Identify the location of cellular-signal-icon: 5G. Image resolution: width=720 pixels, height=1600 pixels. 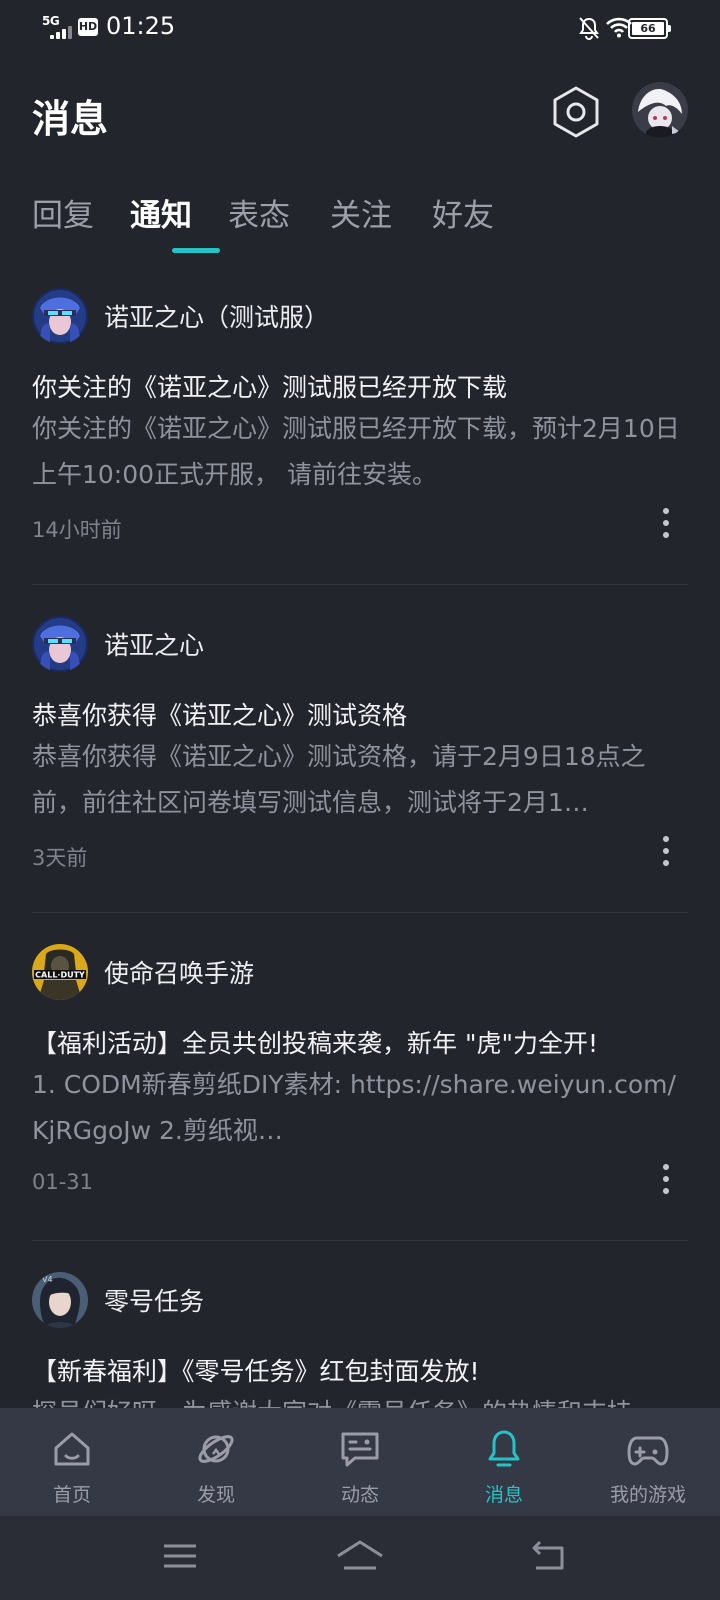
(57, 26).